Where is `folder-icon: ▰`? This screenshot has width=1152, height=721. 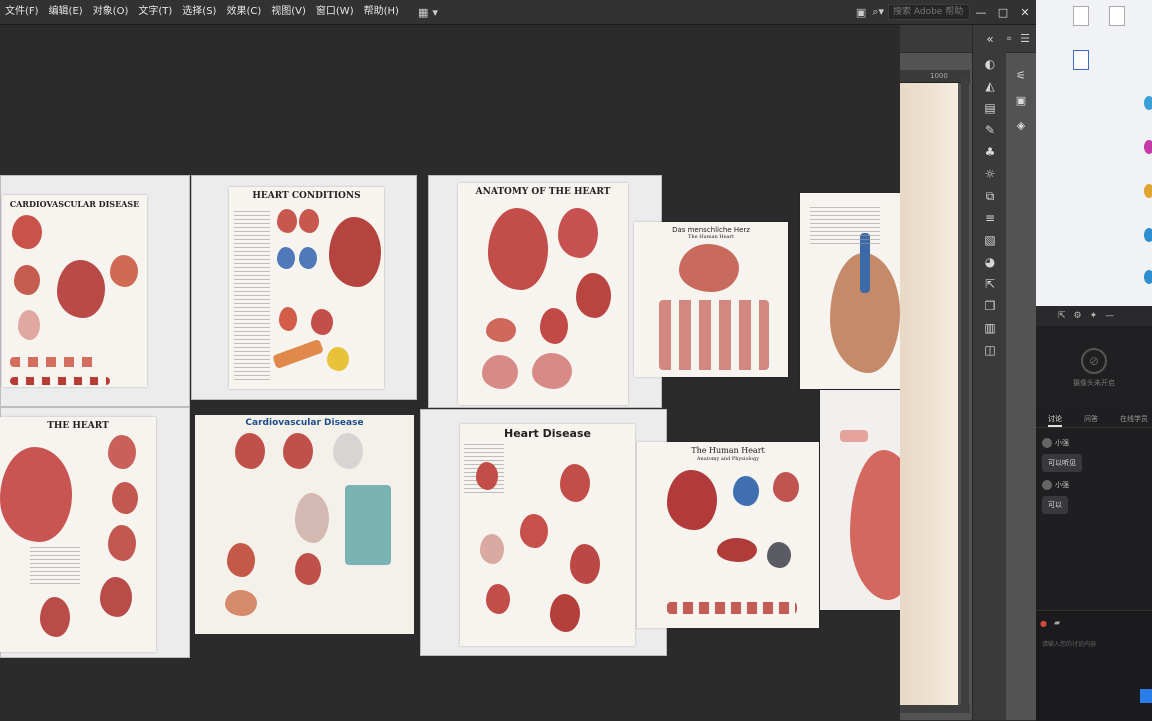
folder-icon: ▰ is located at coordinates (1057, 622).